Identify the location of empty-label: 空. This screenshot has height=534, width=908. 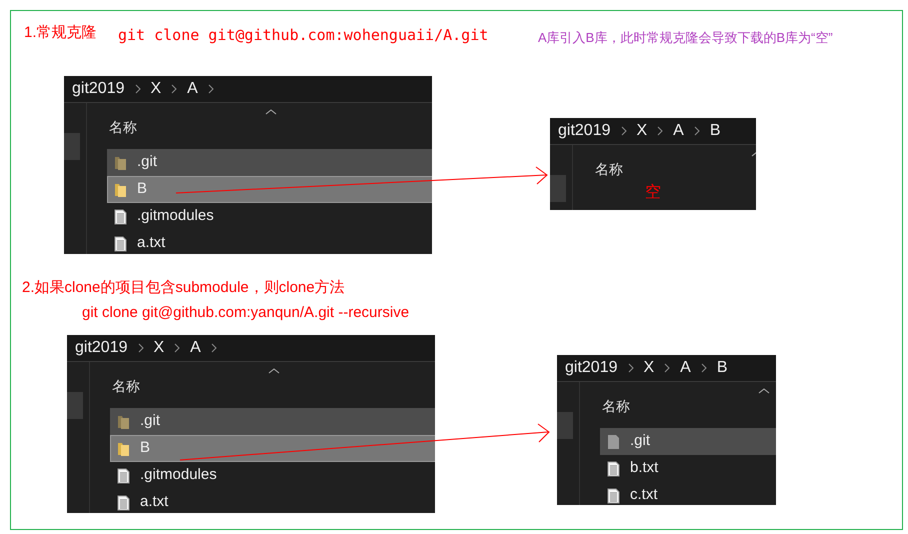
(653, 192).